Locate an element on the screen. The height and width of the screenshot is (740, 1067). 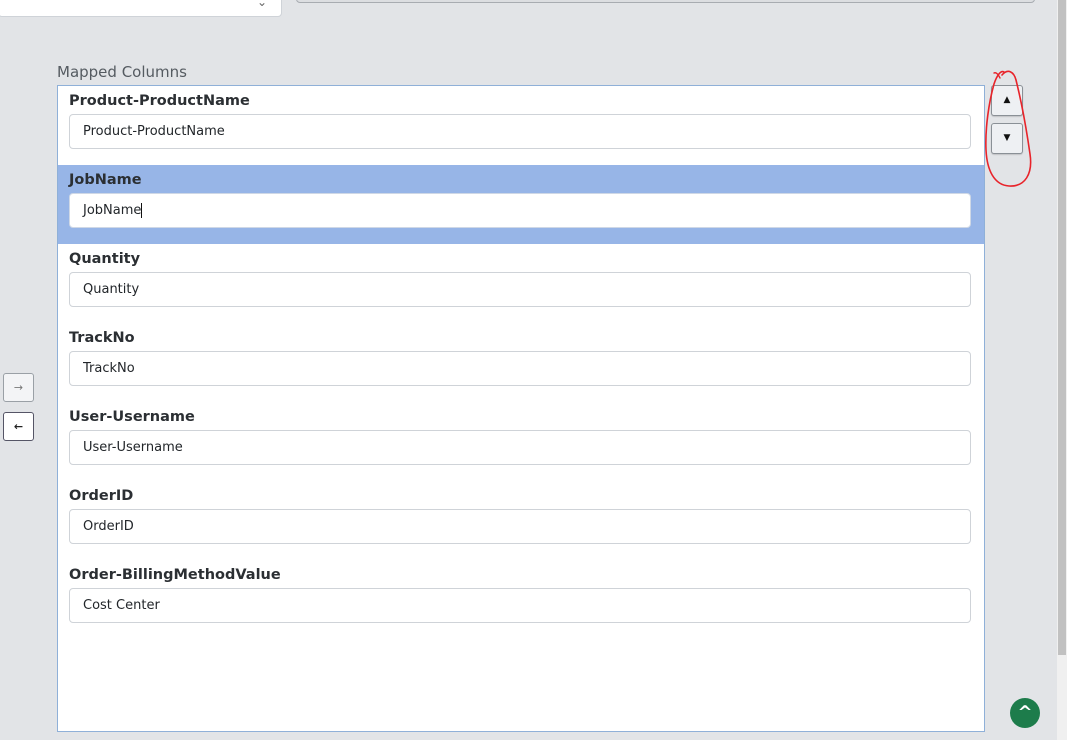
list-item: Product-ProductName is located at coordinates (521, 125).